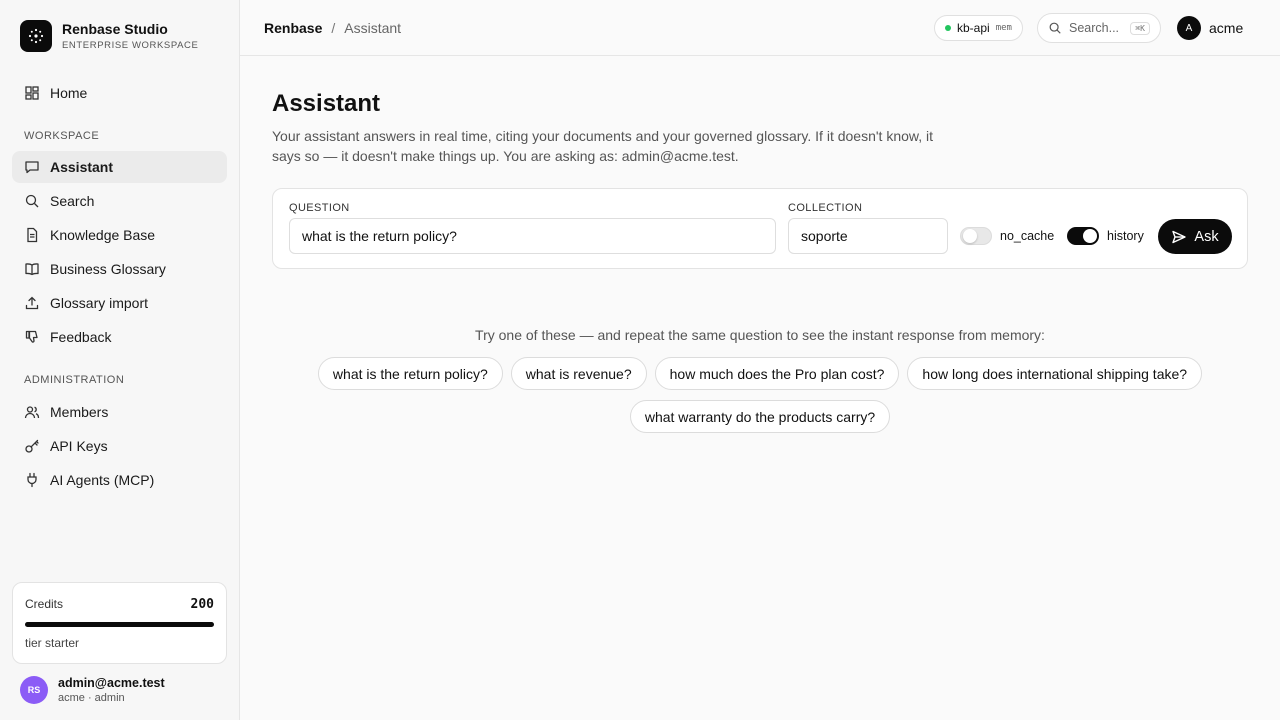 The width and height of the screenshot is (1280, 720). I want to click on brand-name: Renbase Studio, so click(115, 29).